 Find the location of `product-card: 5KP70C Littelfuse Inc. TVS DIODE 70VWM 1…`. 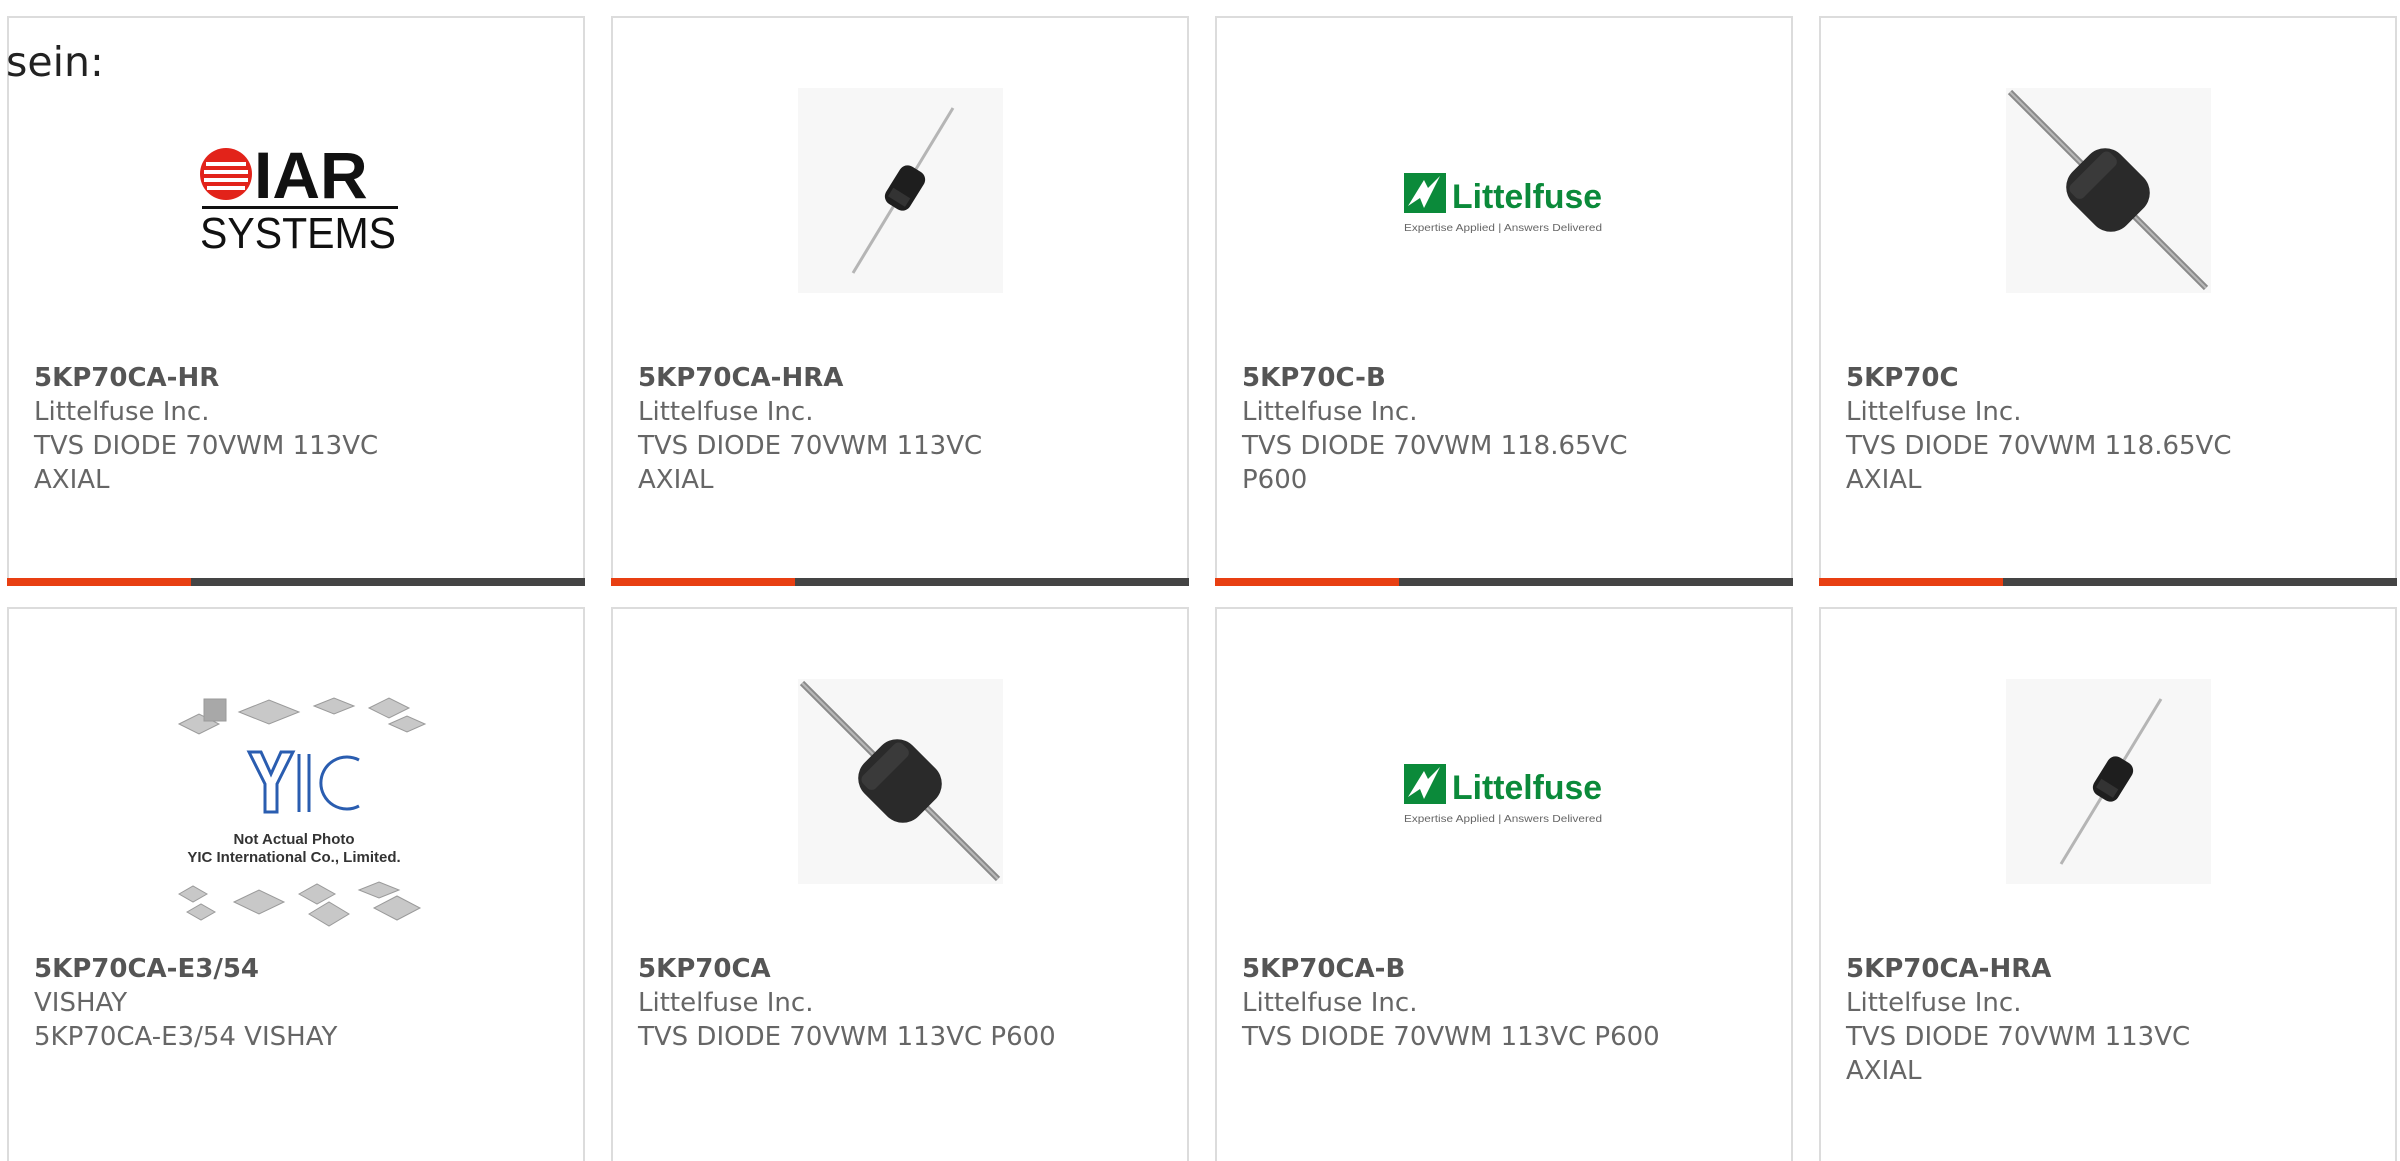

product-card: 5KP70C Littelfuse Inc. TVS DIODE 70VWM 1… is located at coordinates (2108, 301).